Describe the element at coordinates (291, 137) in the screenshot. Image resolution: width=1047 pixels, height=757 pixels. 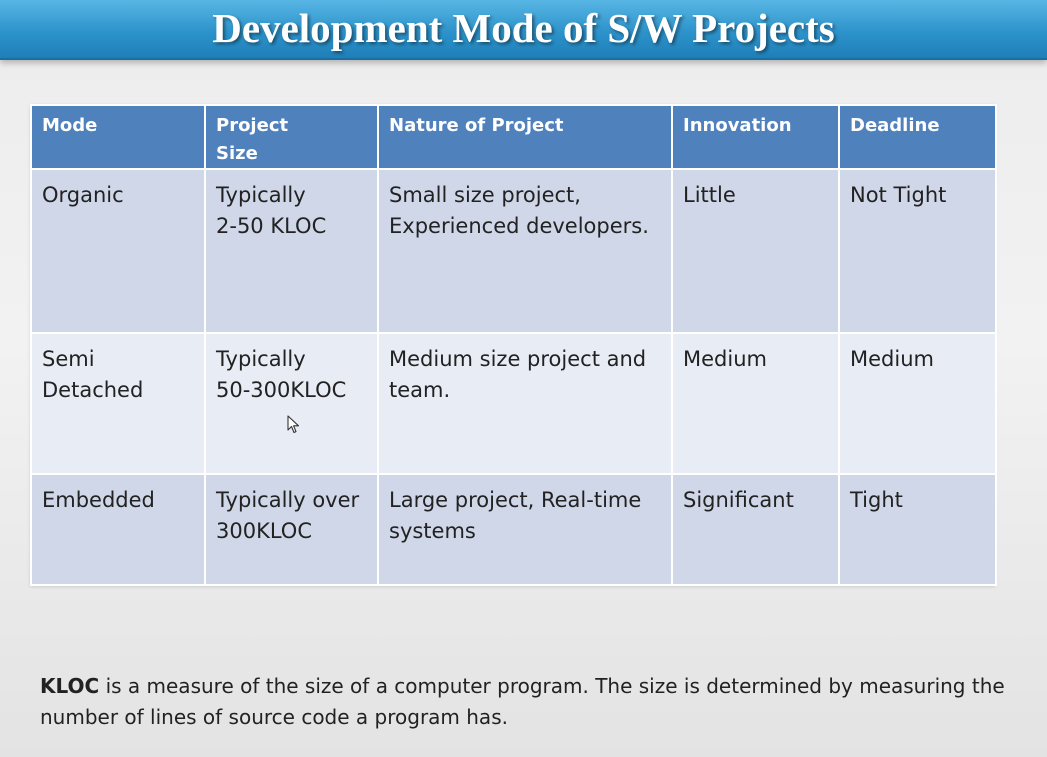
I see `header-project-size: Project Size` at that location.